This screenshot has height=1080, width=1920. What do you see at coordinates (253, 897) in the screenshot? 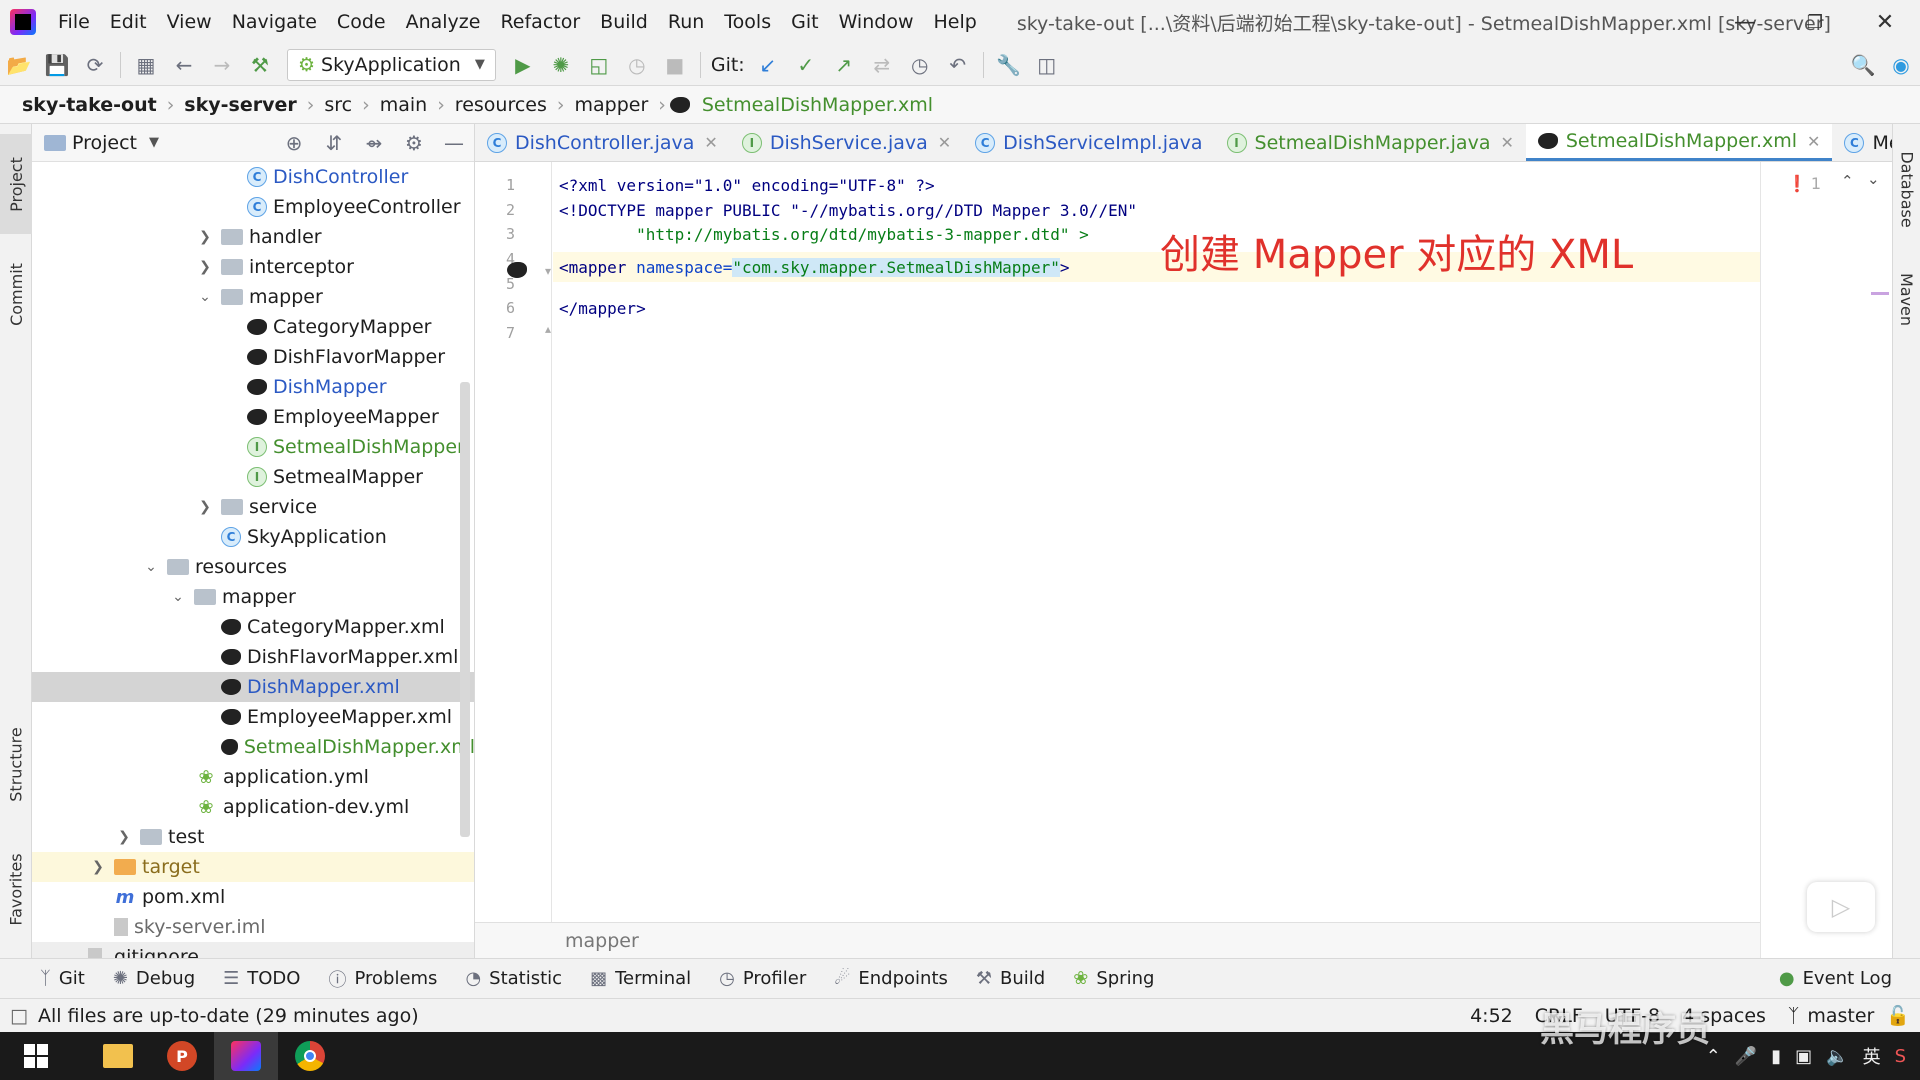
I see `tree-item: m pom.xml` at bounding box center [253, 897].